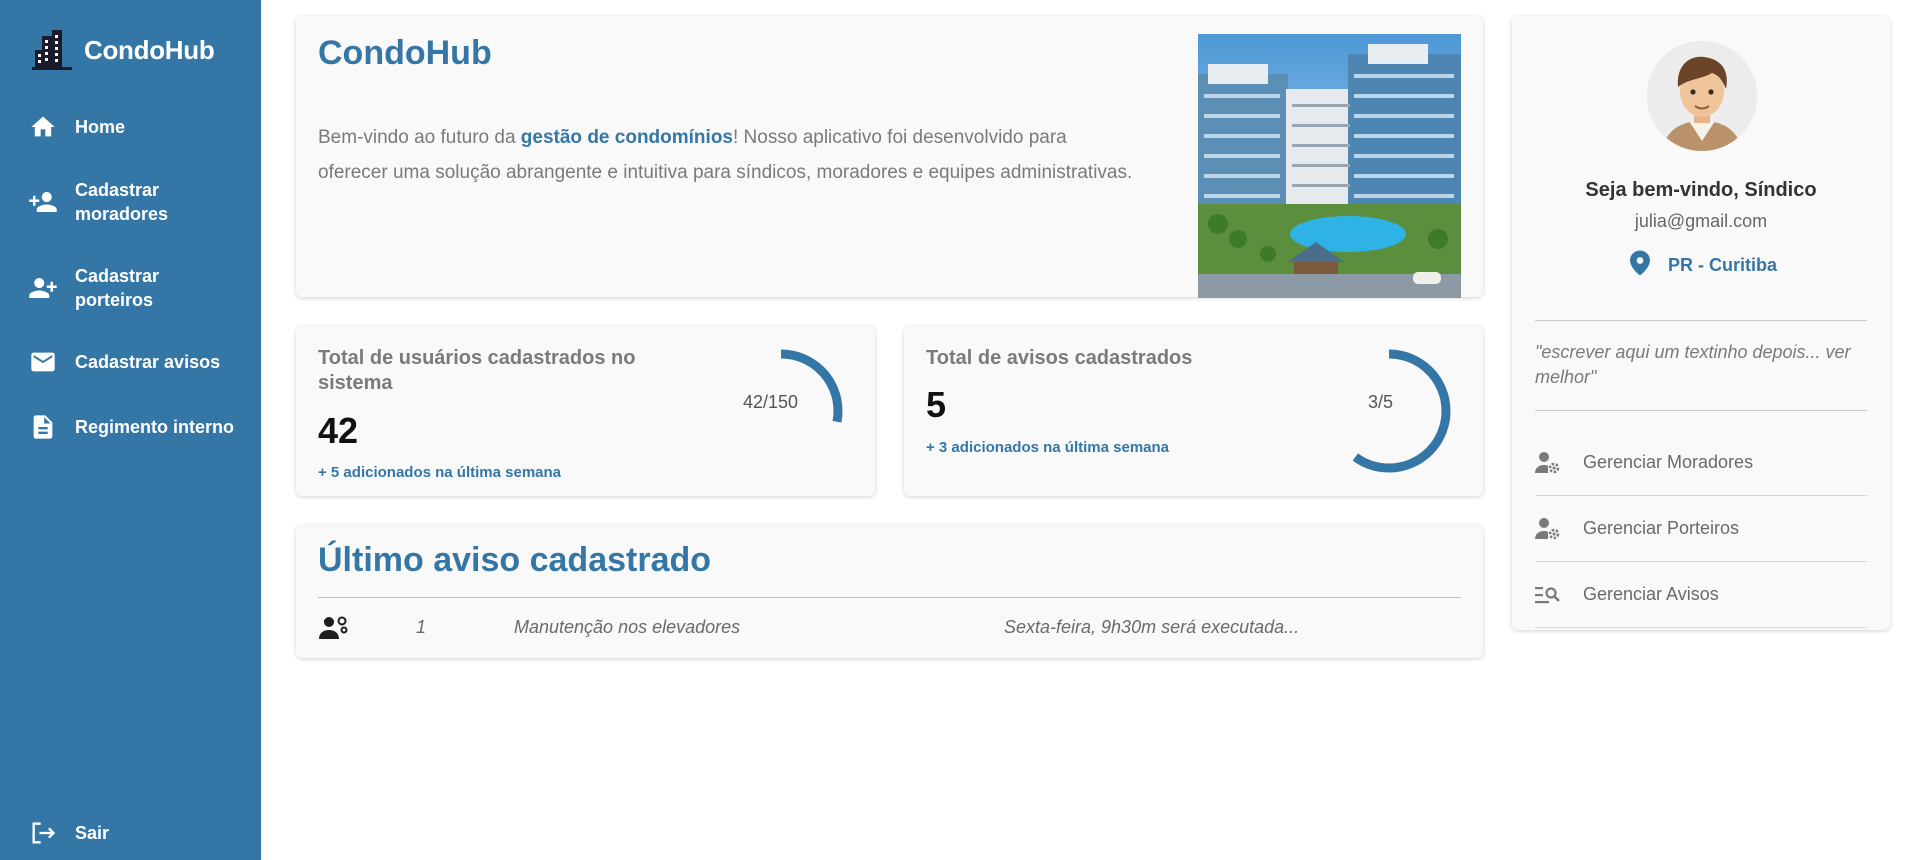 The image size is (1909, 860). I want to click on document-icon, so click(43, 427).